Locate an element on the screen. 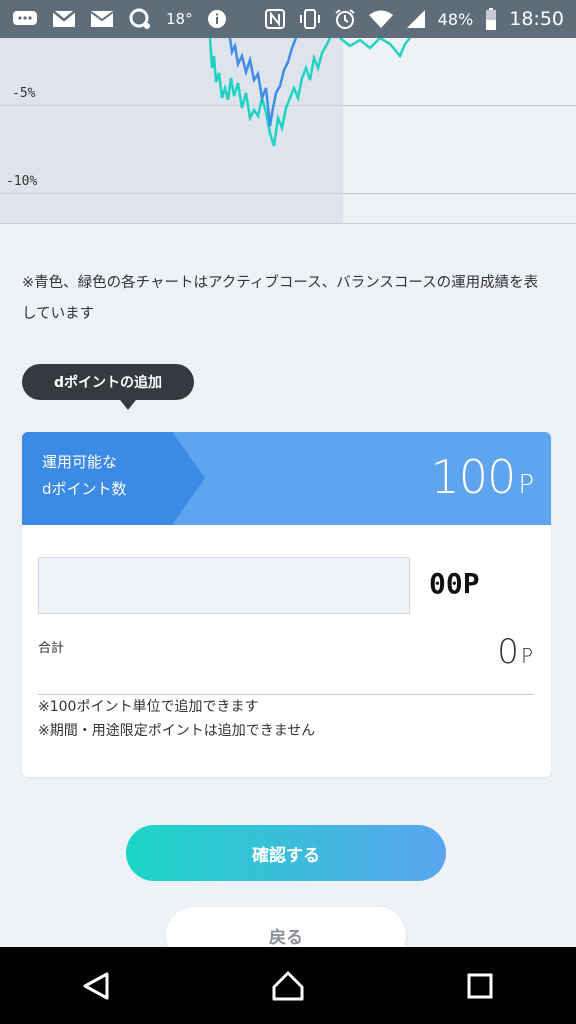 Image resolution: width=576 pixels, height=1024 pixels. chart-lines-svg is located at coordinates (309, 92).